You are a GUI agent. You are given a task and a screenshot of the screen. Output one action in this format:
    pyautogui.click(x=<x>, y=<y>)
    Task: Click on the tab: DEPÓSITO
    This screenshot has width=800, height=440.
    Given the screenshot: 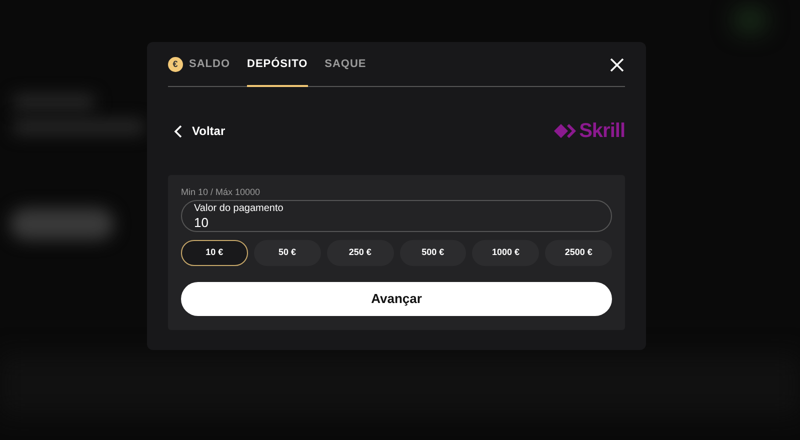 What is the action you would take?
    pyautogui.click(x=277, y=65)
    